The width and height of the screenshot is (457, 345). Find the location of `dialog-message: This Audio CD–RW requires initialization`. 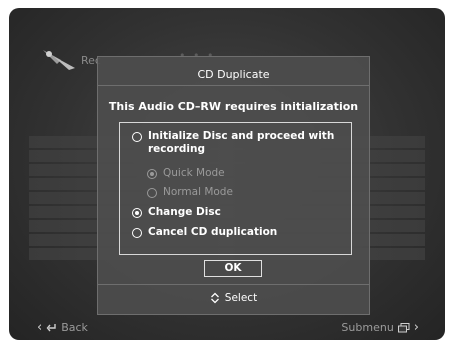

dialog-message: This Audio CD–RW requires initialization is located at coordinates (233, 106).